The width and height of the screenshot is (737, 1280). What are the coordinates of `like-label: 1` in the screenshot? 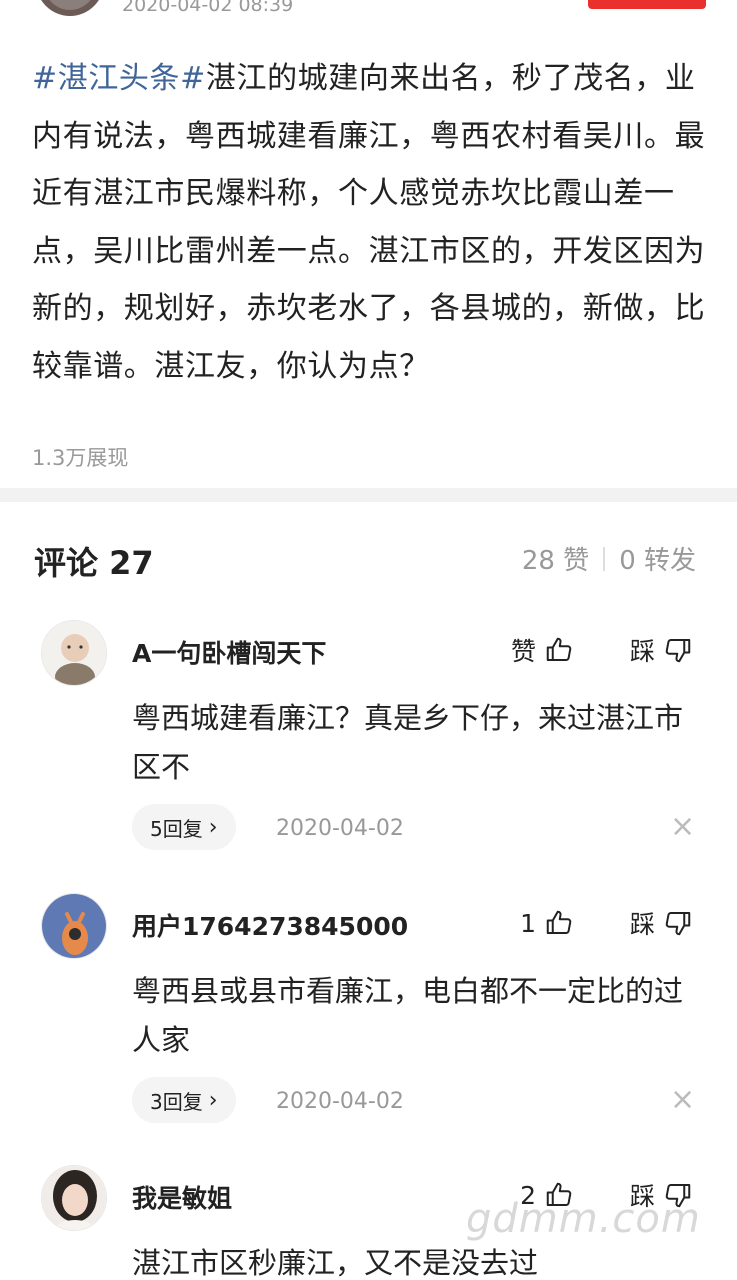 It's located at (528, 923).